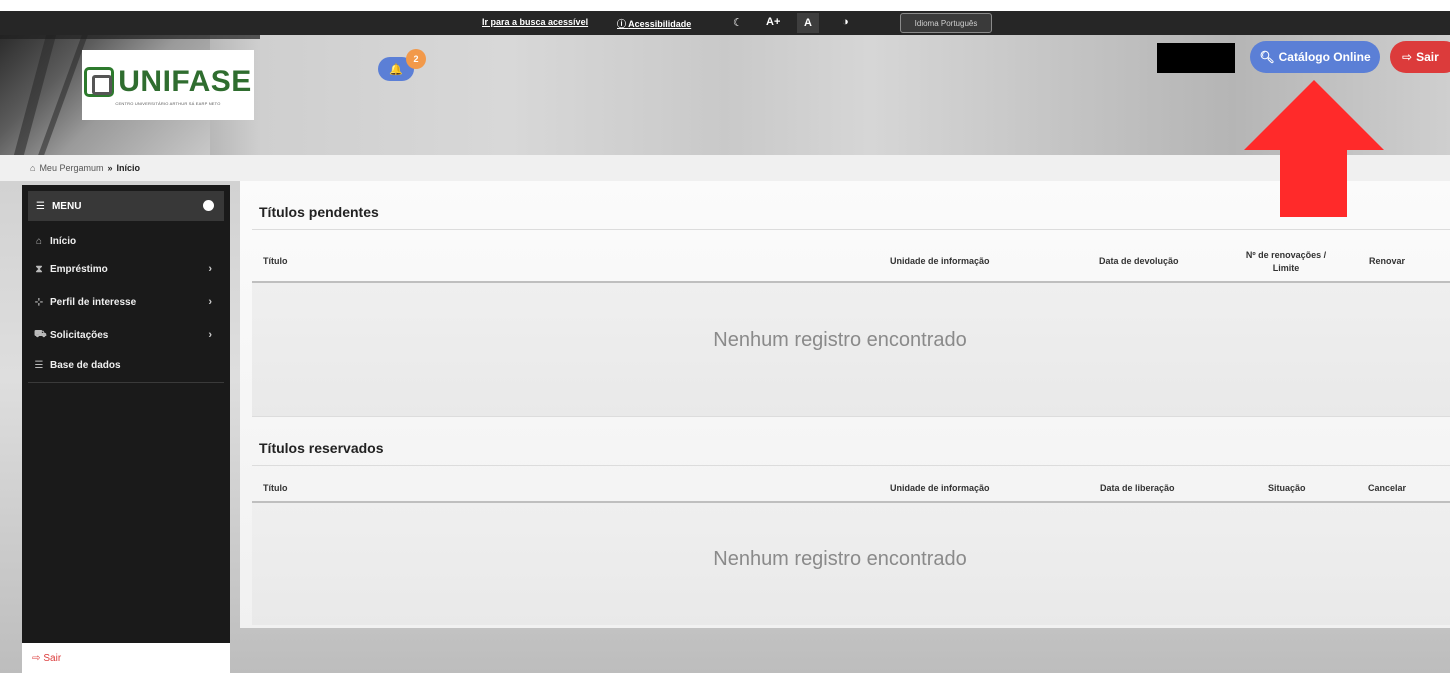  Describe the element at coordinates (126, 269) in the screenshot. I see `sidebar-item-emprestimo: ⧗ Empréstimo ›` at that location.